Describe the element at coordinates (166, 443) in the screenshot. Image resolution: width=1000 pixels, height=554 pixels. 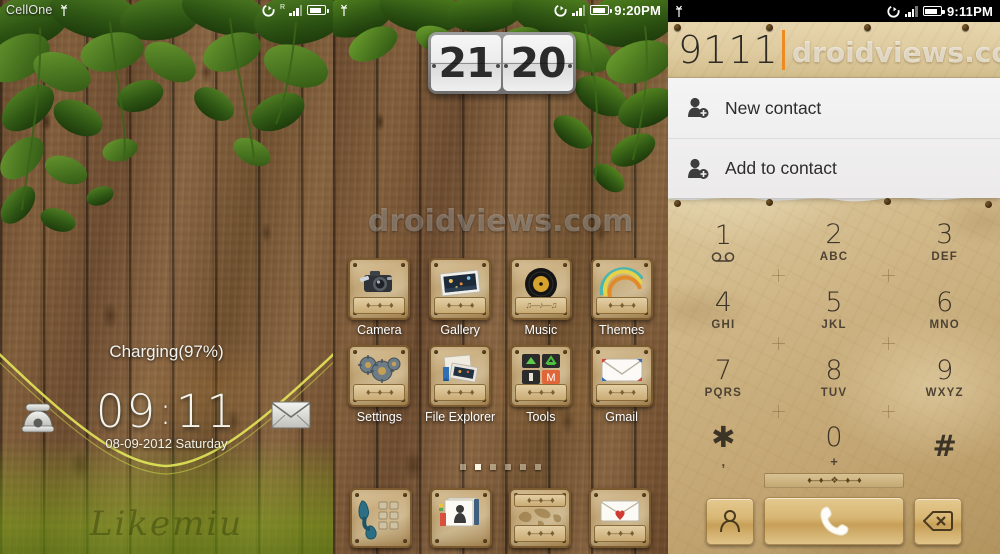
I see `lock-date: 08-09-2012 Saturday` at that location.